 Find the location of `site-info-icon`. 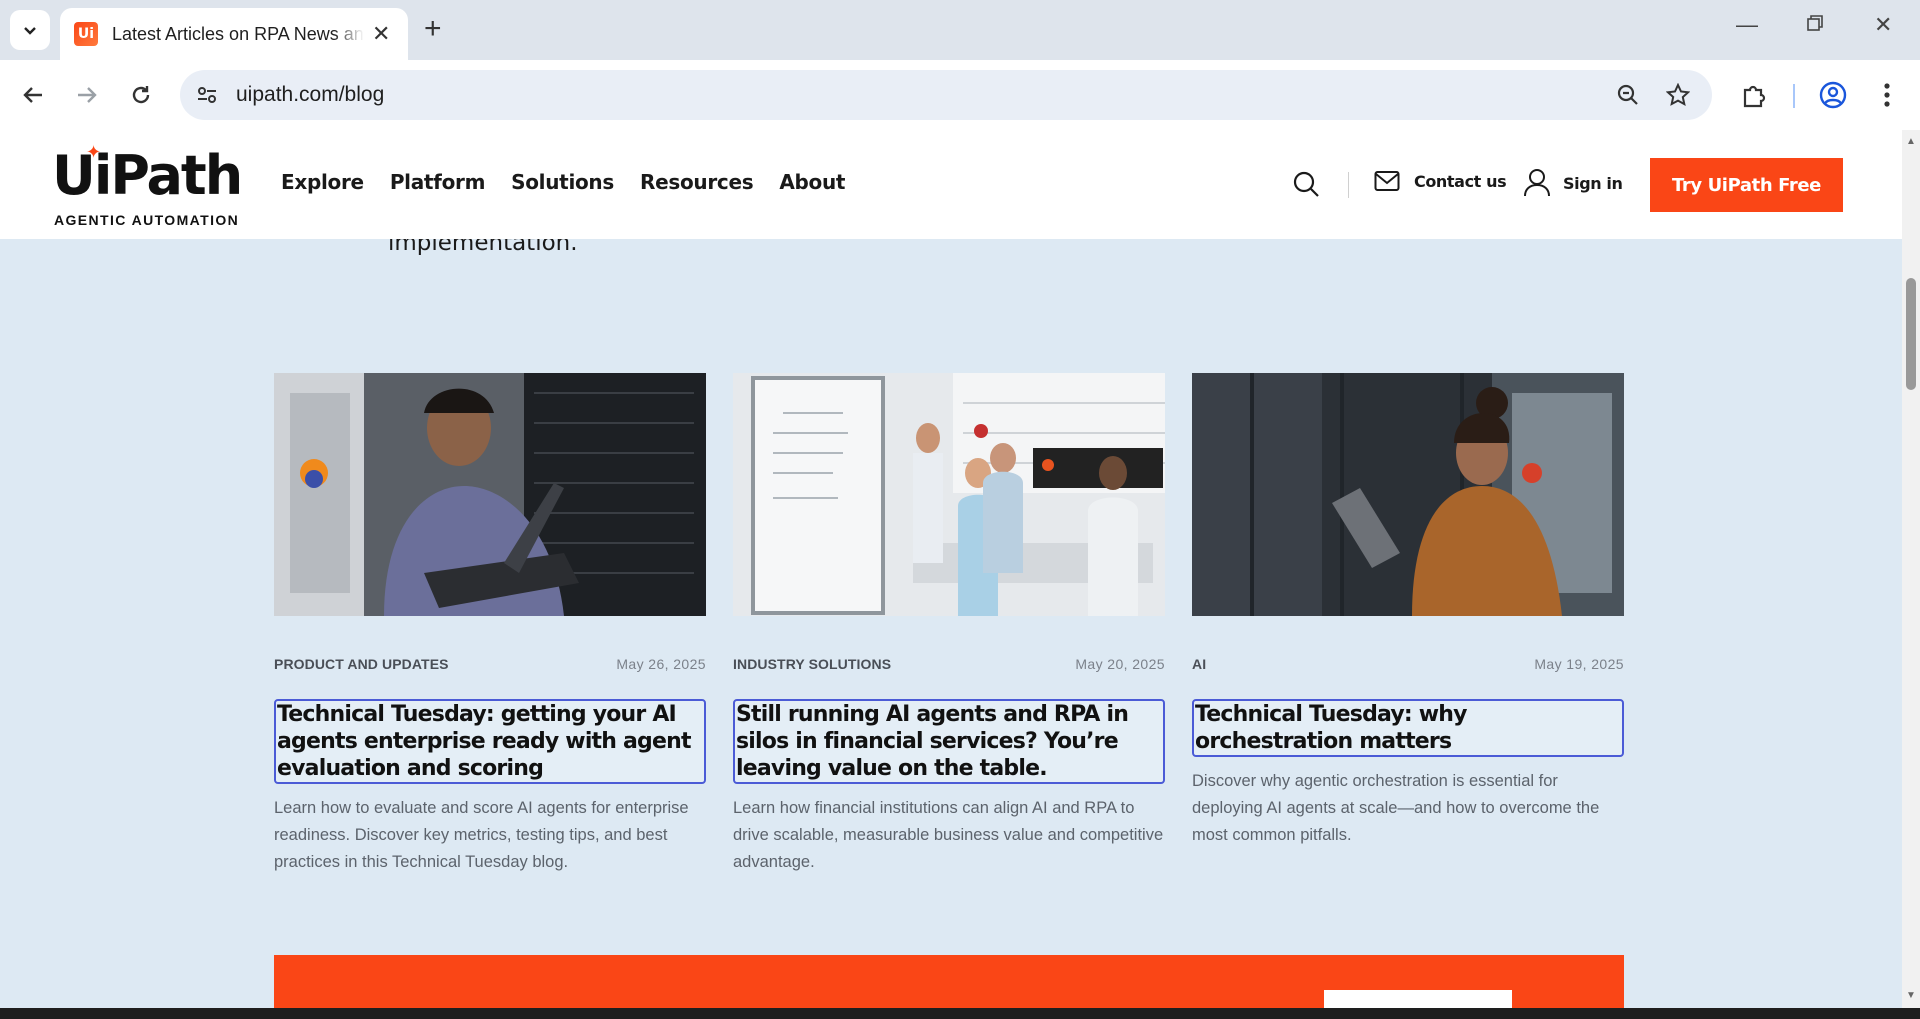

site-info-icon is located at coordinates (207, 95).